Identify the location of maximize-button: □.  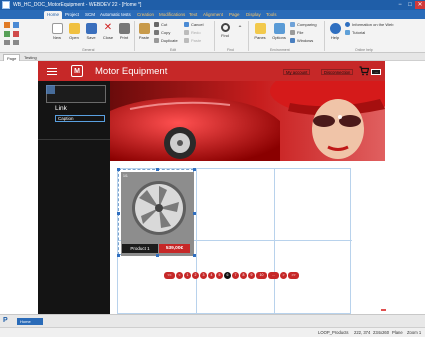
(410, 5).